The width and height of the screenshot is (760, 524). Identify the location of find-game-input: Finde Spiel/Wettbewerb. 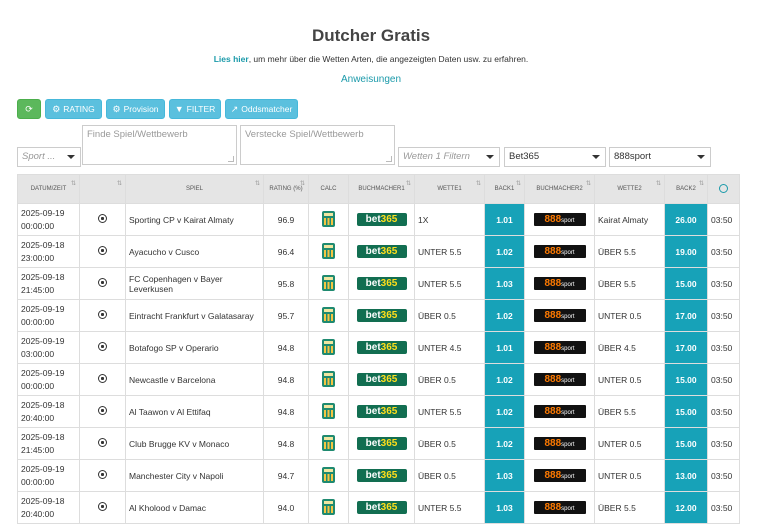
(159, 145).